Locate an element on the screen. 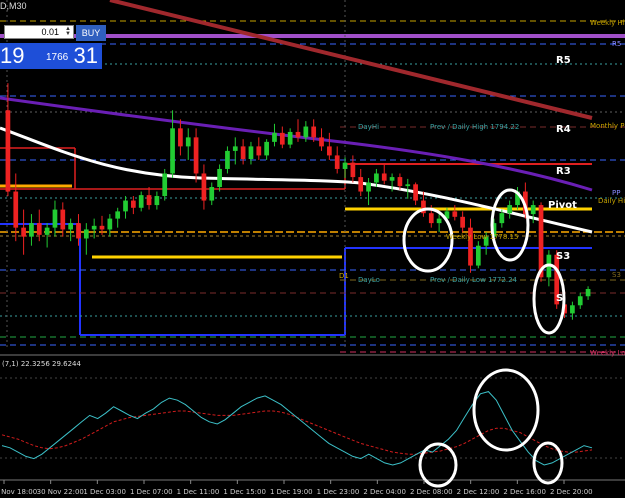 The image size is (625, 498). label-prev-daily-high: Prev / Daily High 1794.22 is located at coordinates (474, 127).